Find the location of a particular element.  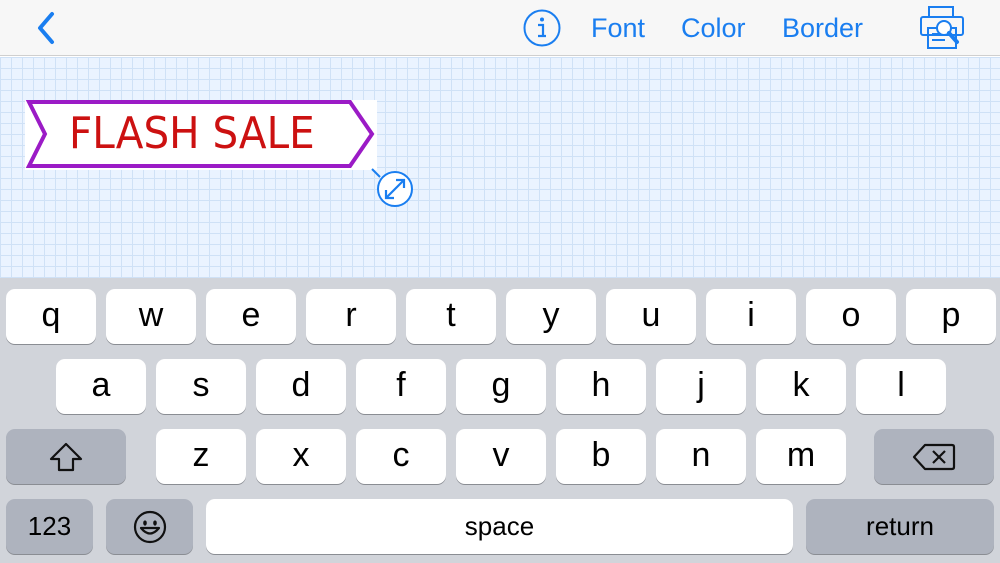

key-o: o is located at coordinates (851, 316).